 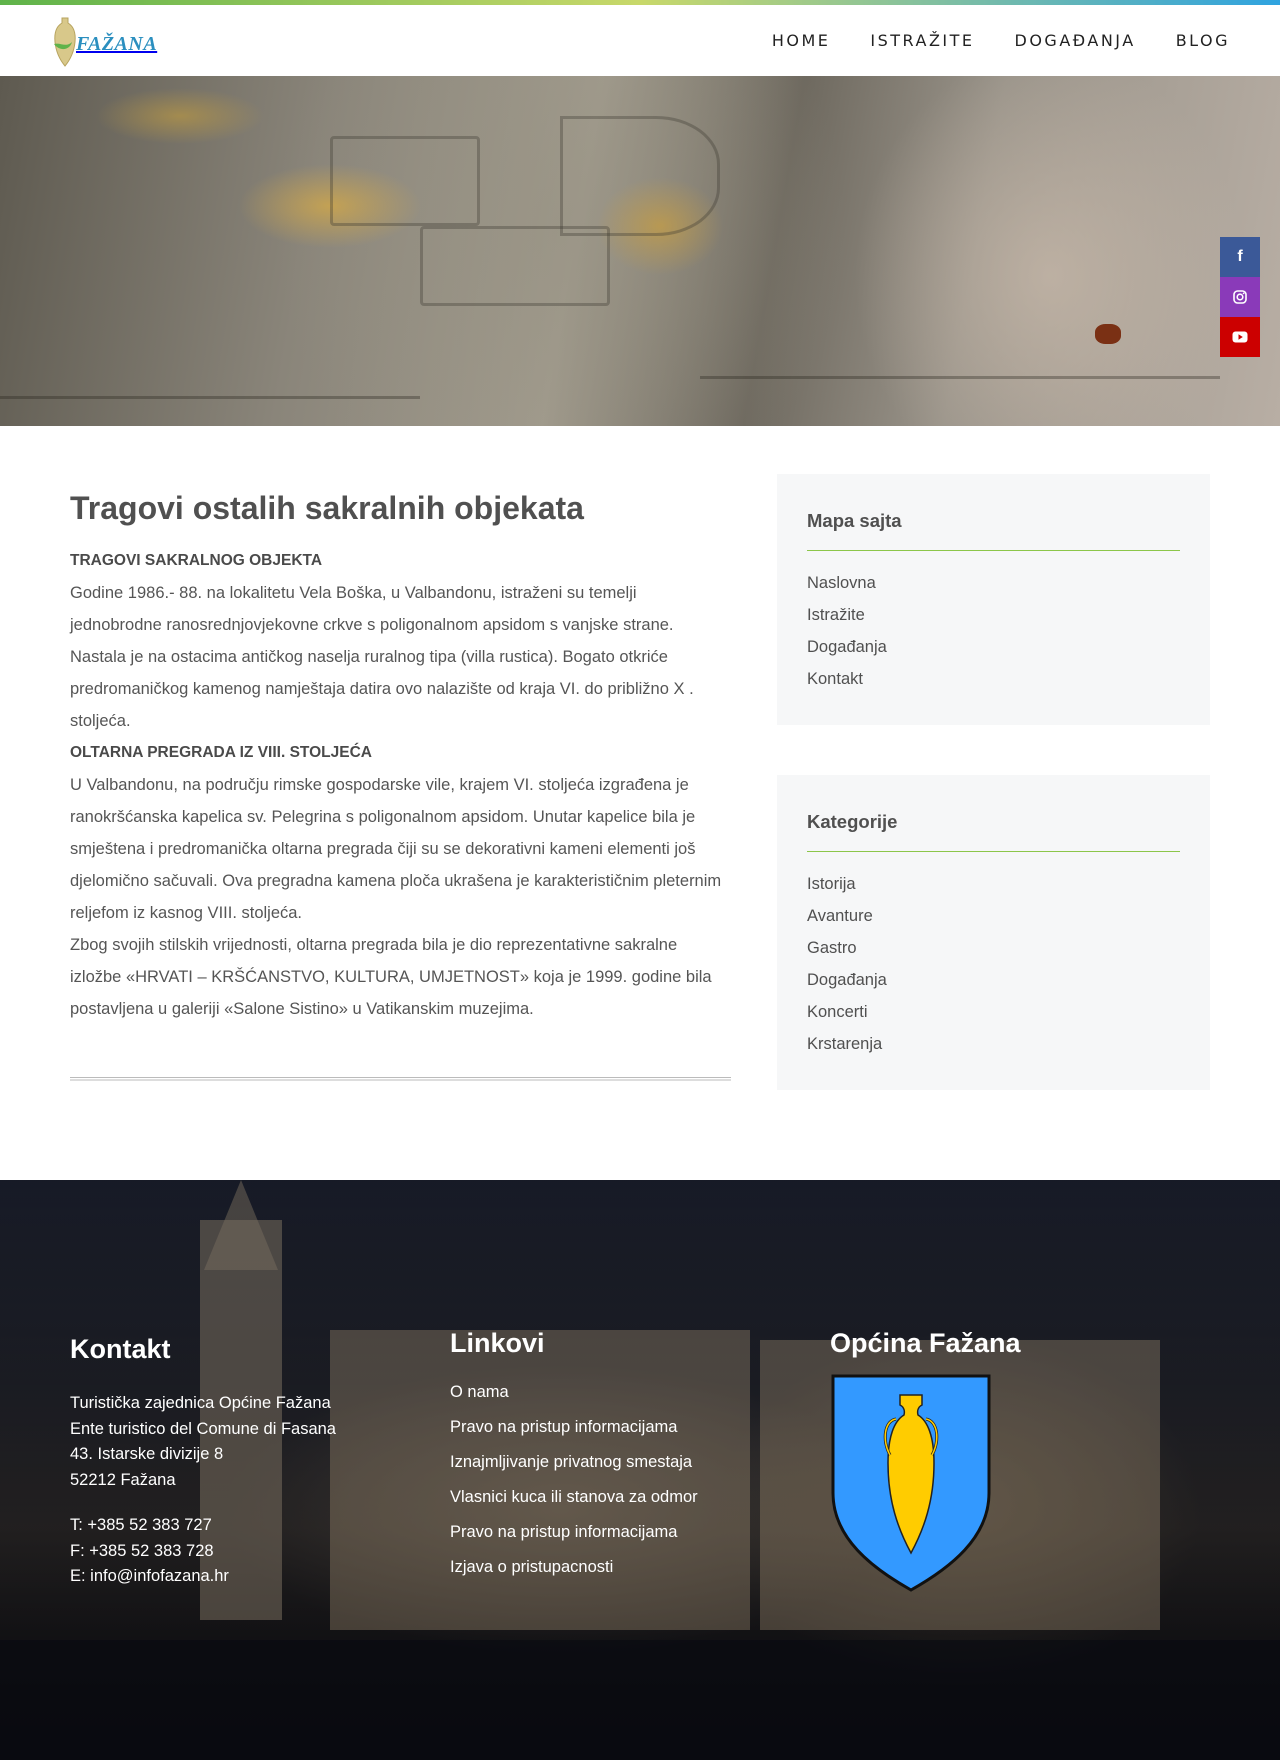 What do you see at coordinates (1240, 257) in the screenshot?
I see `facebook-icon: f` at bounding box center [1240, 257].